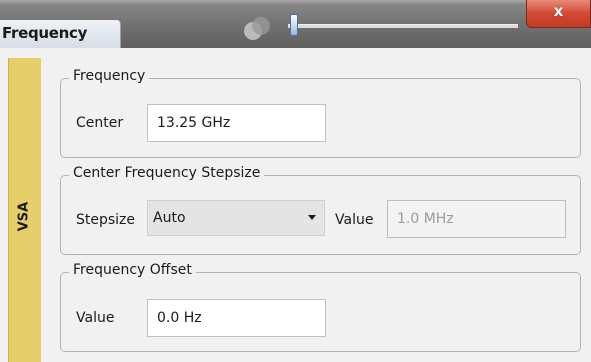 The image size is (591, 362). I want to click on slider-track, so click(403, 26).